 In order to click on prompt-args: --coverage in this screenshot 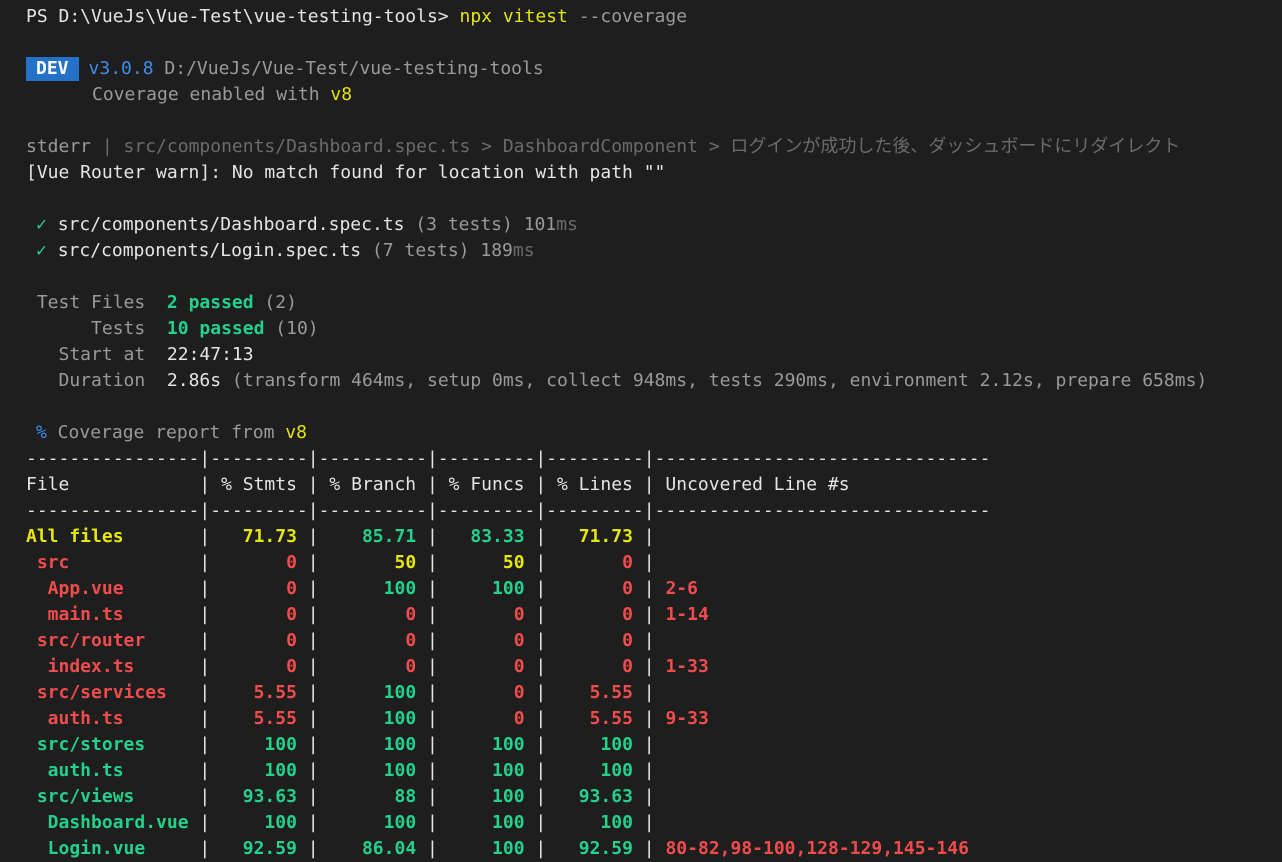, I will do `click(627, 16)`.